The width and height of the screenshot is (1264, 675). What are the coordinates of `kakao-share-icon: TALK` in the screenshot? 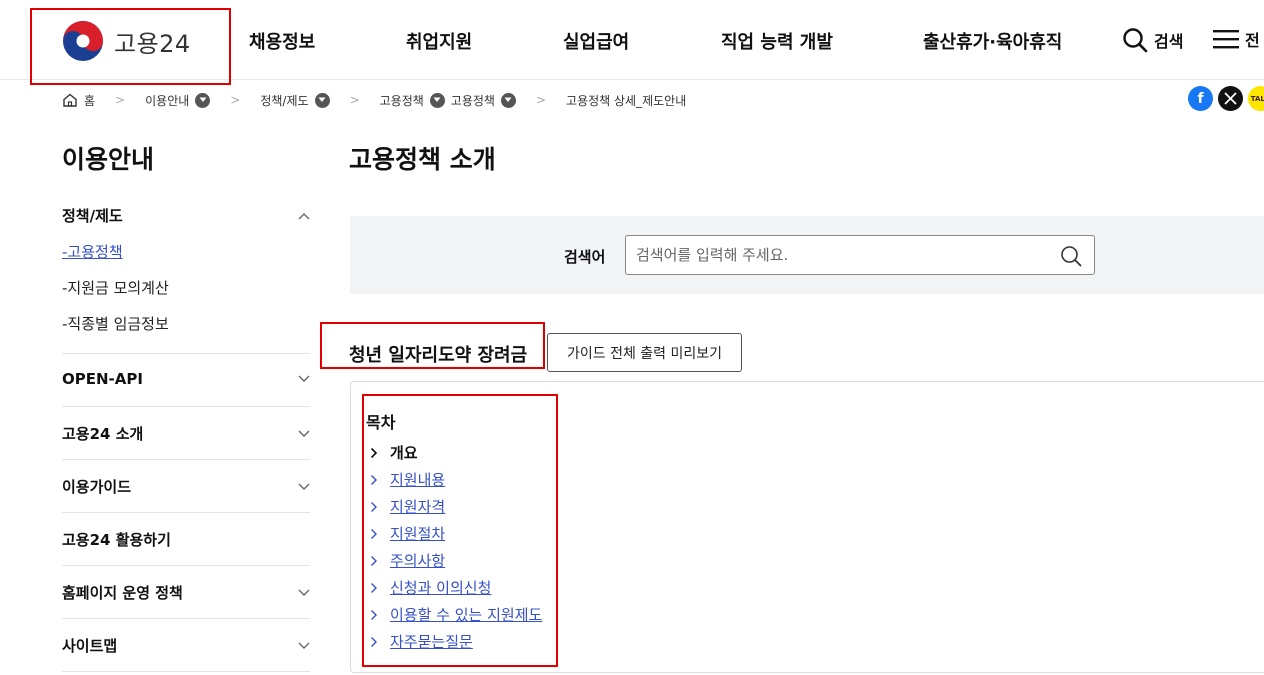 It's located at (1256, 98).